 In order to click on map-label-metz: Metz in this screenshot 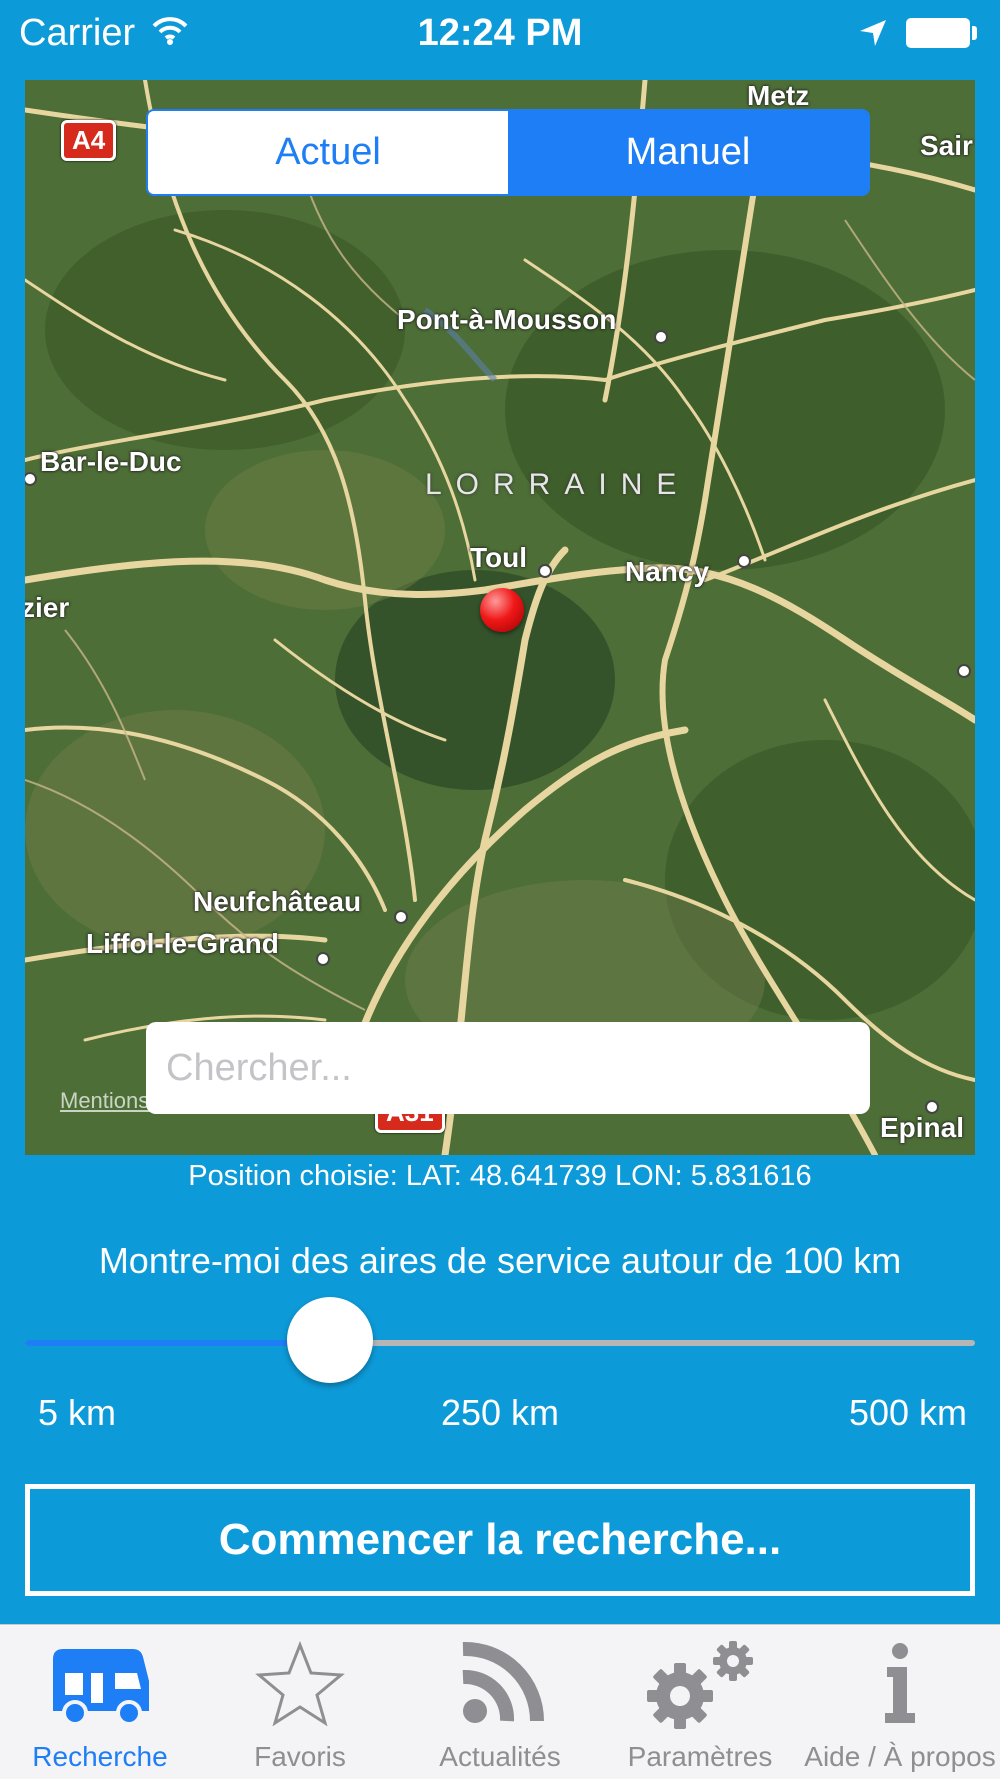, I will do `click(778, 95)`.